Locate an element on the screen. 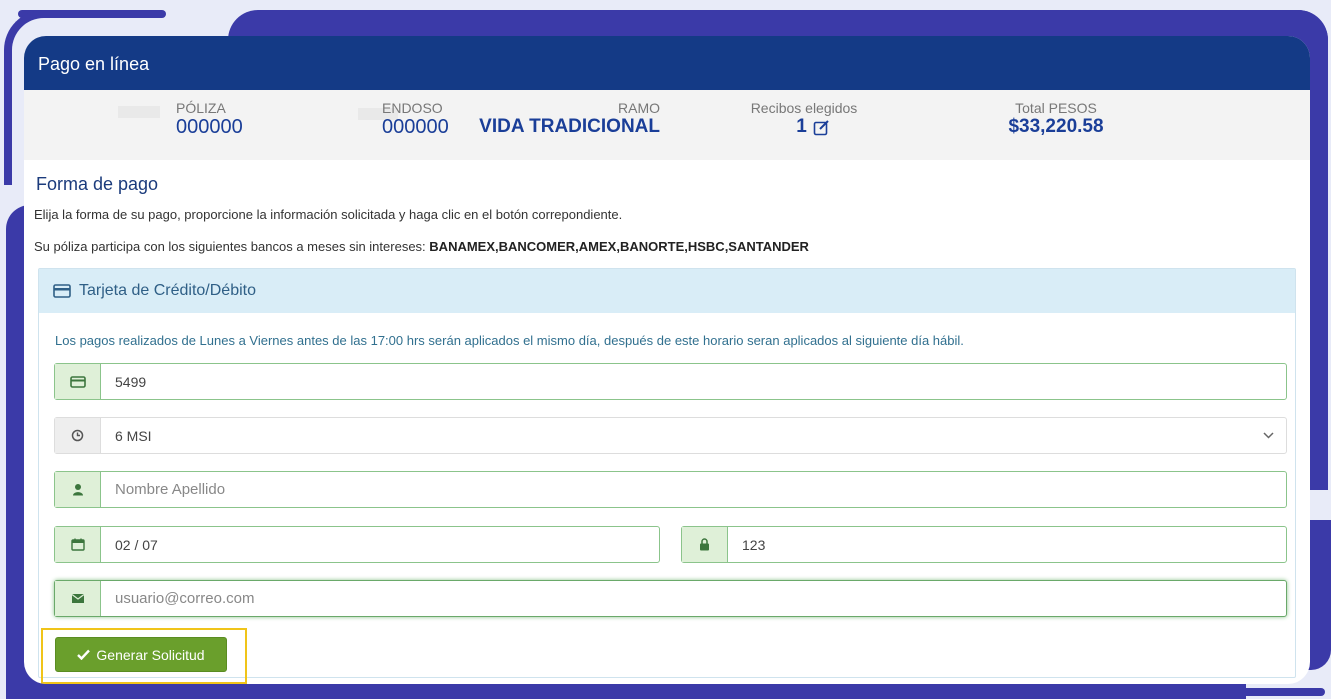  generate-request-button: Generar Solicitud is located at coordinates (141, 654).